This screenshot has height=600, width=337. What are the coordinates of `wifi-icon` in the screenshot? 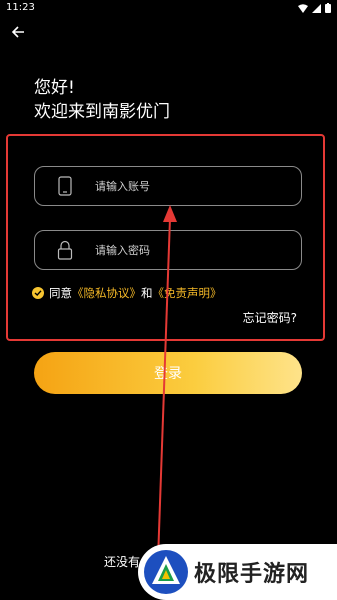 It's located at (303, 8).